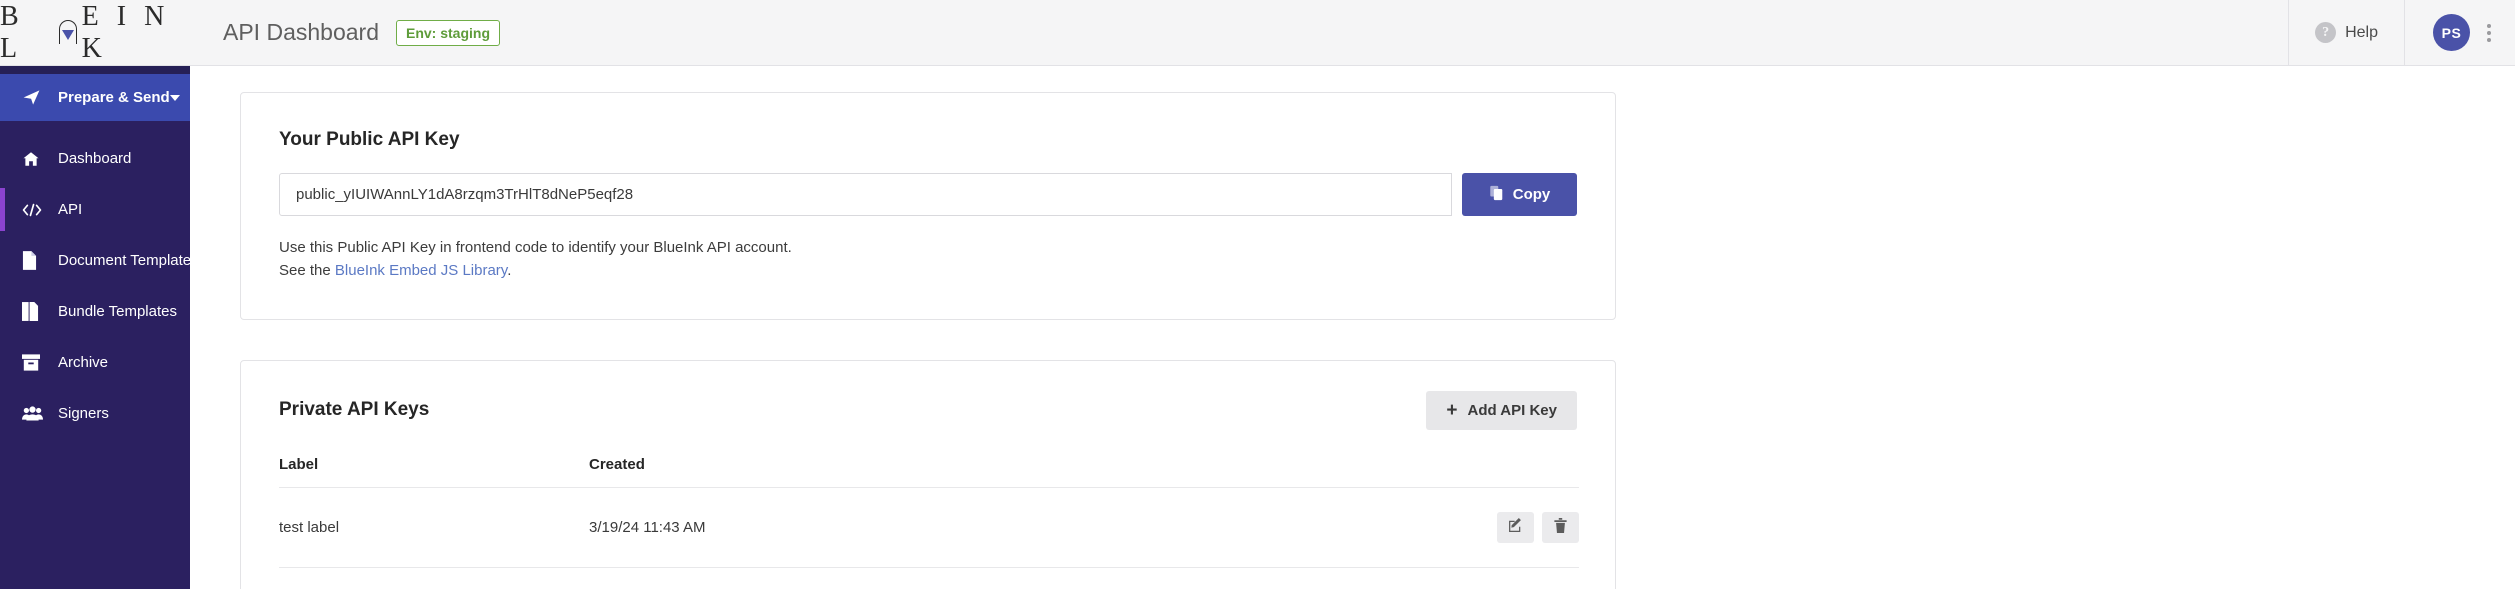 The width and height of the screenshot is (2515, 589). I want to click on plus-icon: +, so click(1452, 410).